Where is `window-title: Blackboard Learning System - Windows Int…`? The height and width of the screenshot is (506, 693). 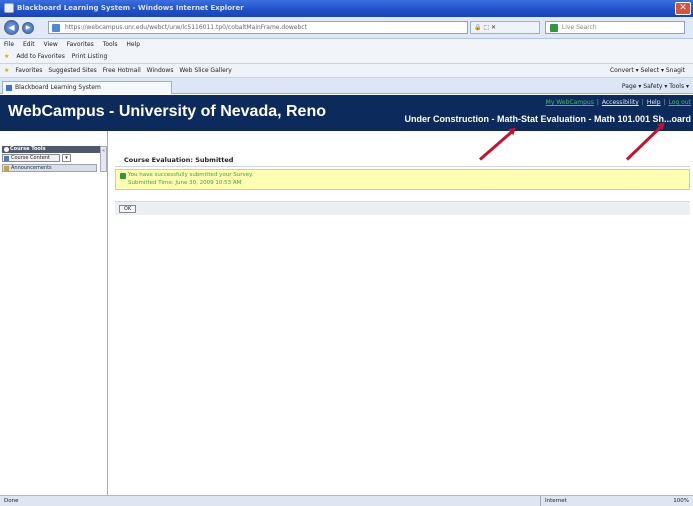
window-title: Blackboard Learning System - Windows Int… is located at coordinates (130, 8).